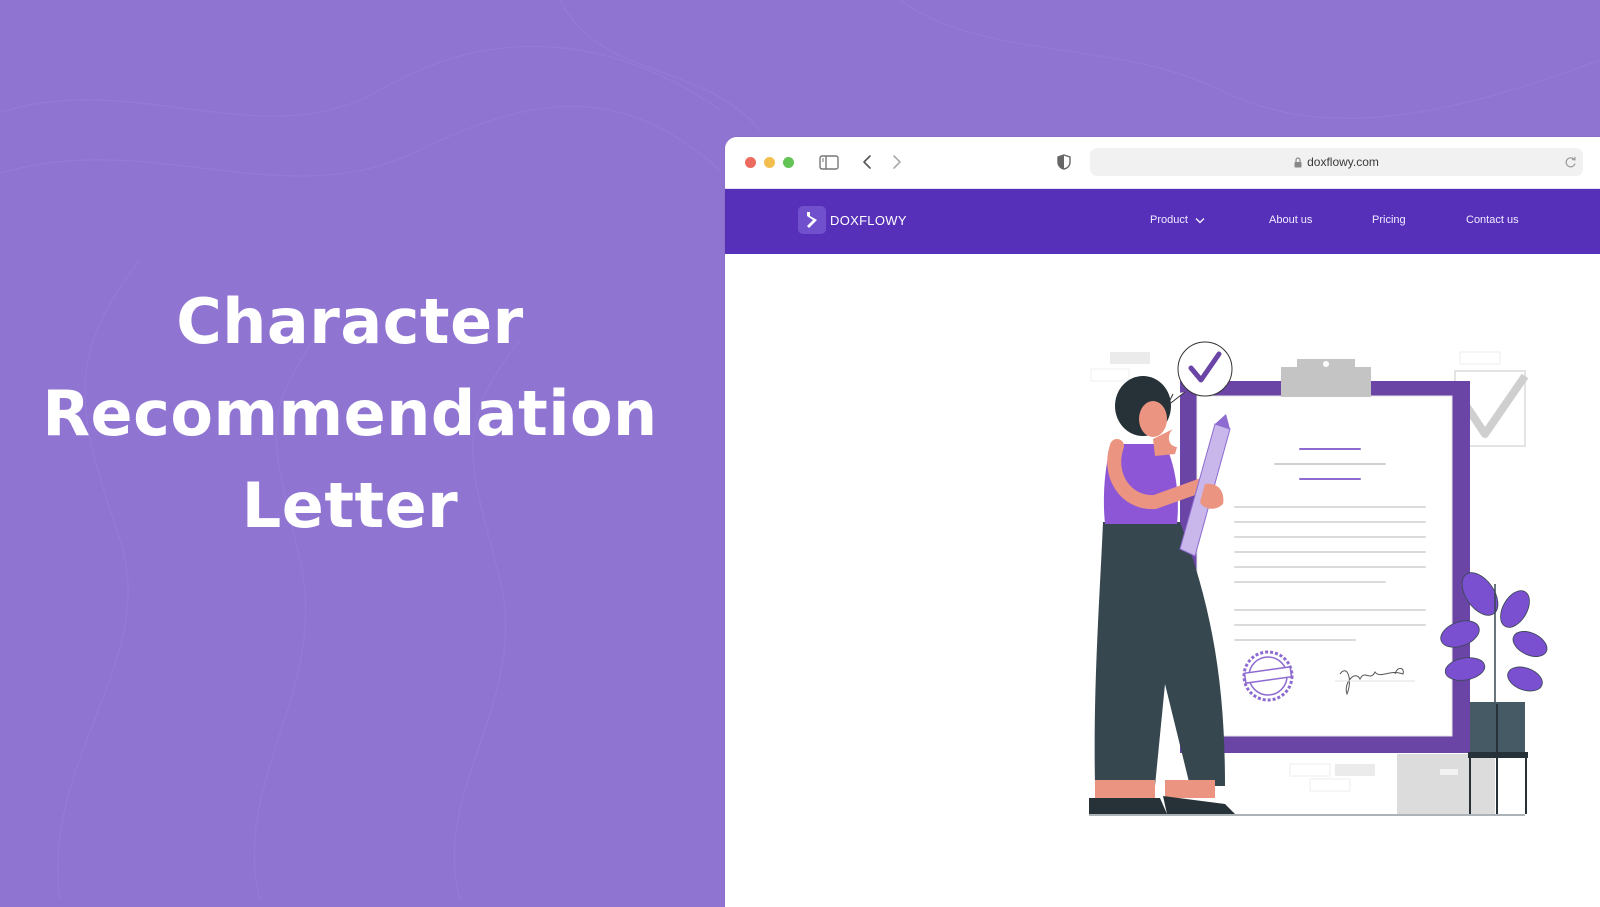 This screenshot has width=1600, height=907. What do you see at coordinates (788, 162) in the screenshot?
I see `maximize-window-button` at bounding box center [788, 162].